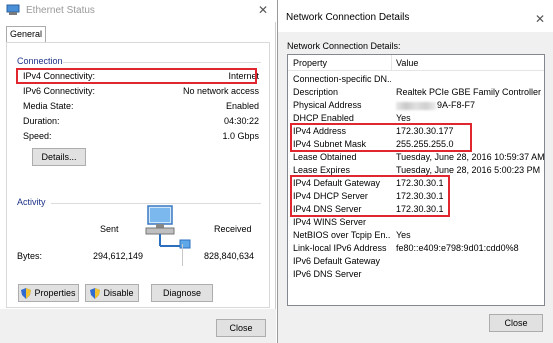 Image resolution: width=553 pixels, height=343 pixels. I want to click on column-separator, so click(391, 63).